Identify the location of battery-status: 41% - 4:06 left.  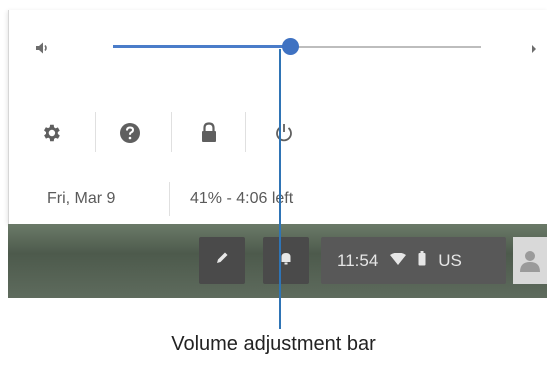
(242, 198).